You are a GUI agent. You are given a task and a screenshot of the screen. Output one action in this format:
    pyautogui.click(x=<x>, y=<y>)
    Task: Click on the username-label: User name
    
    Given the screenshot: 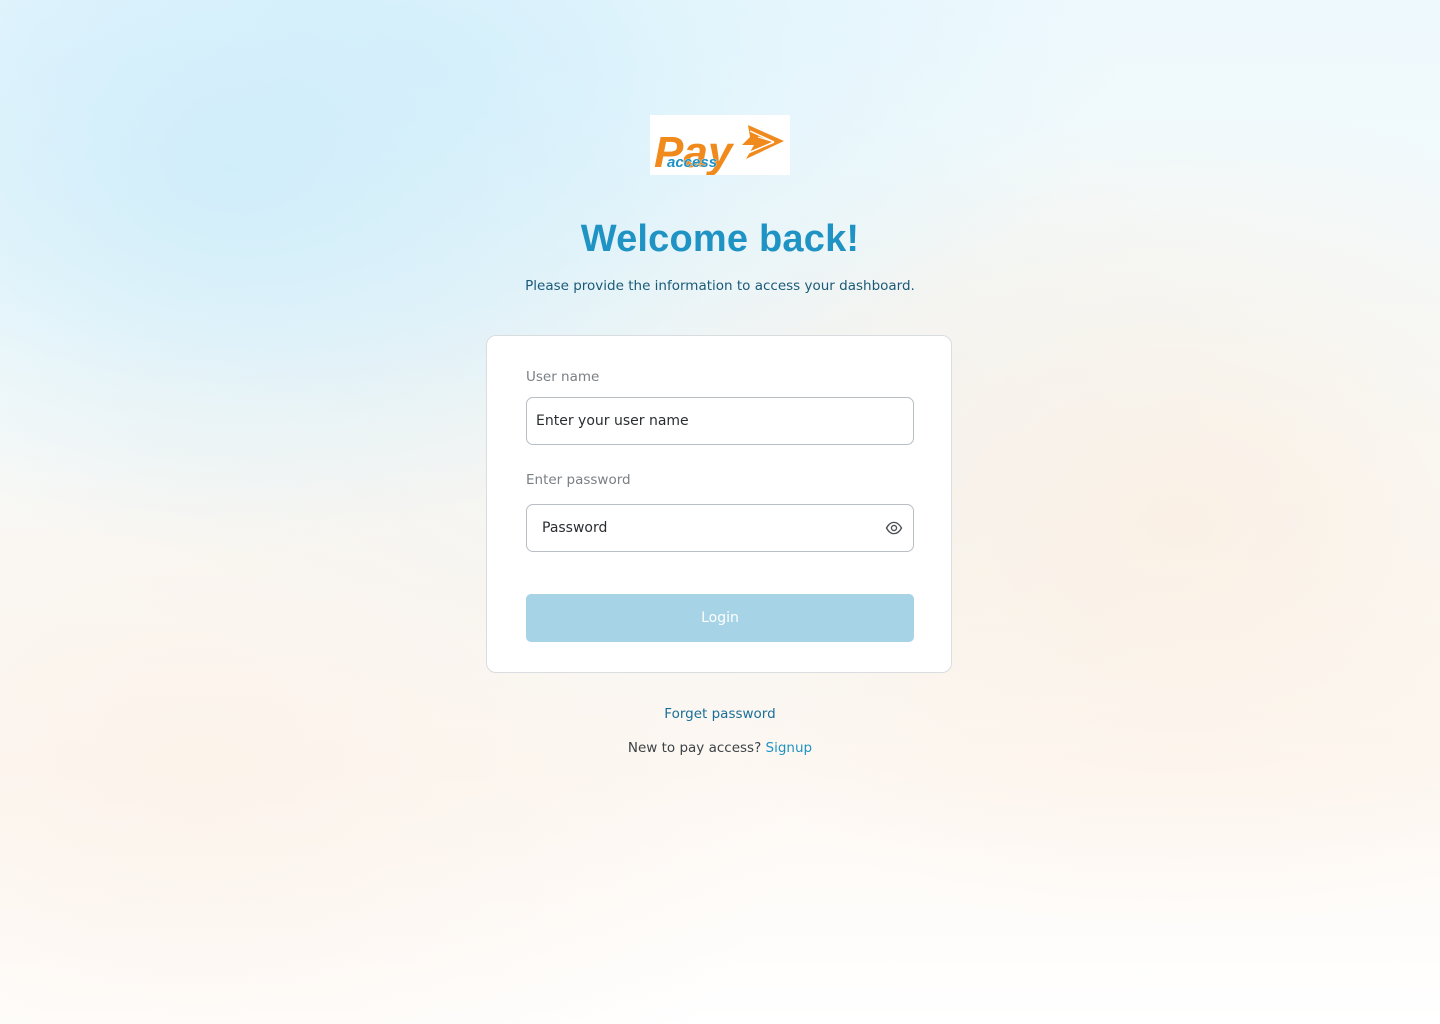 What is the action you would take?
    pyautogui.click(x=563, y=377)
    